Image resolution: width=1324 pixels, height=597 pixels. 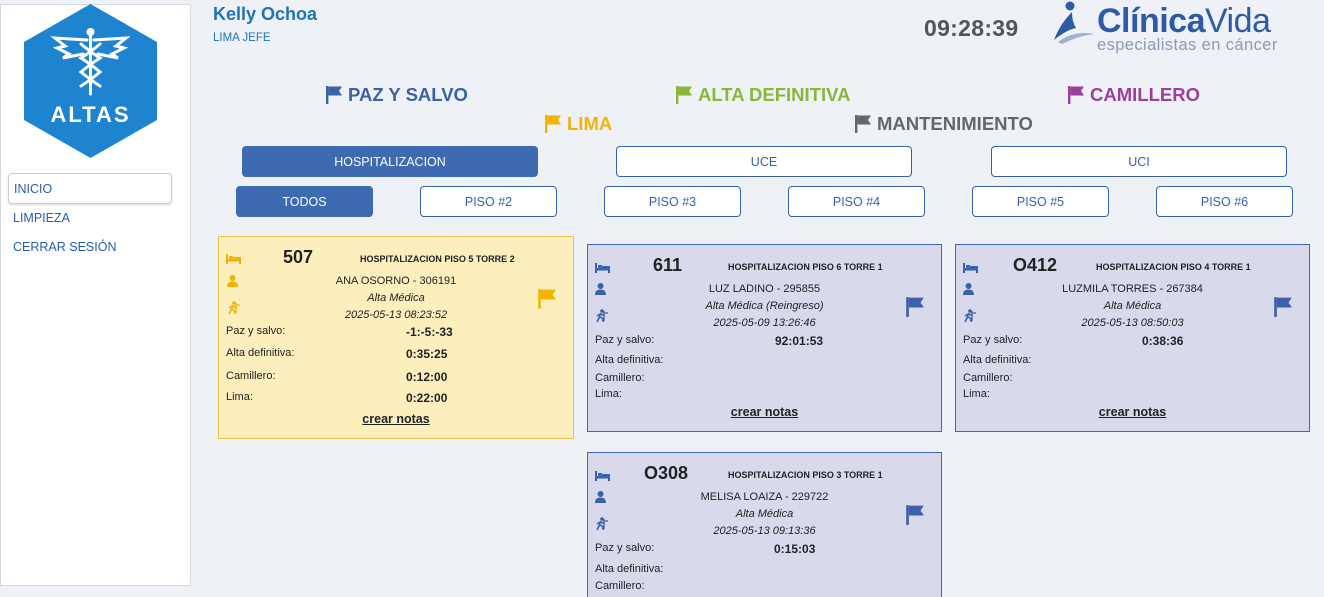 I want to click on room-number: 507, so click(x=298, y=257).